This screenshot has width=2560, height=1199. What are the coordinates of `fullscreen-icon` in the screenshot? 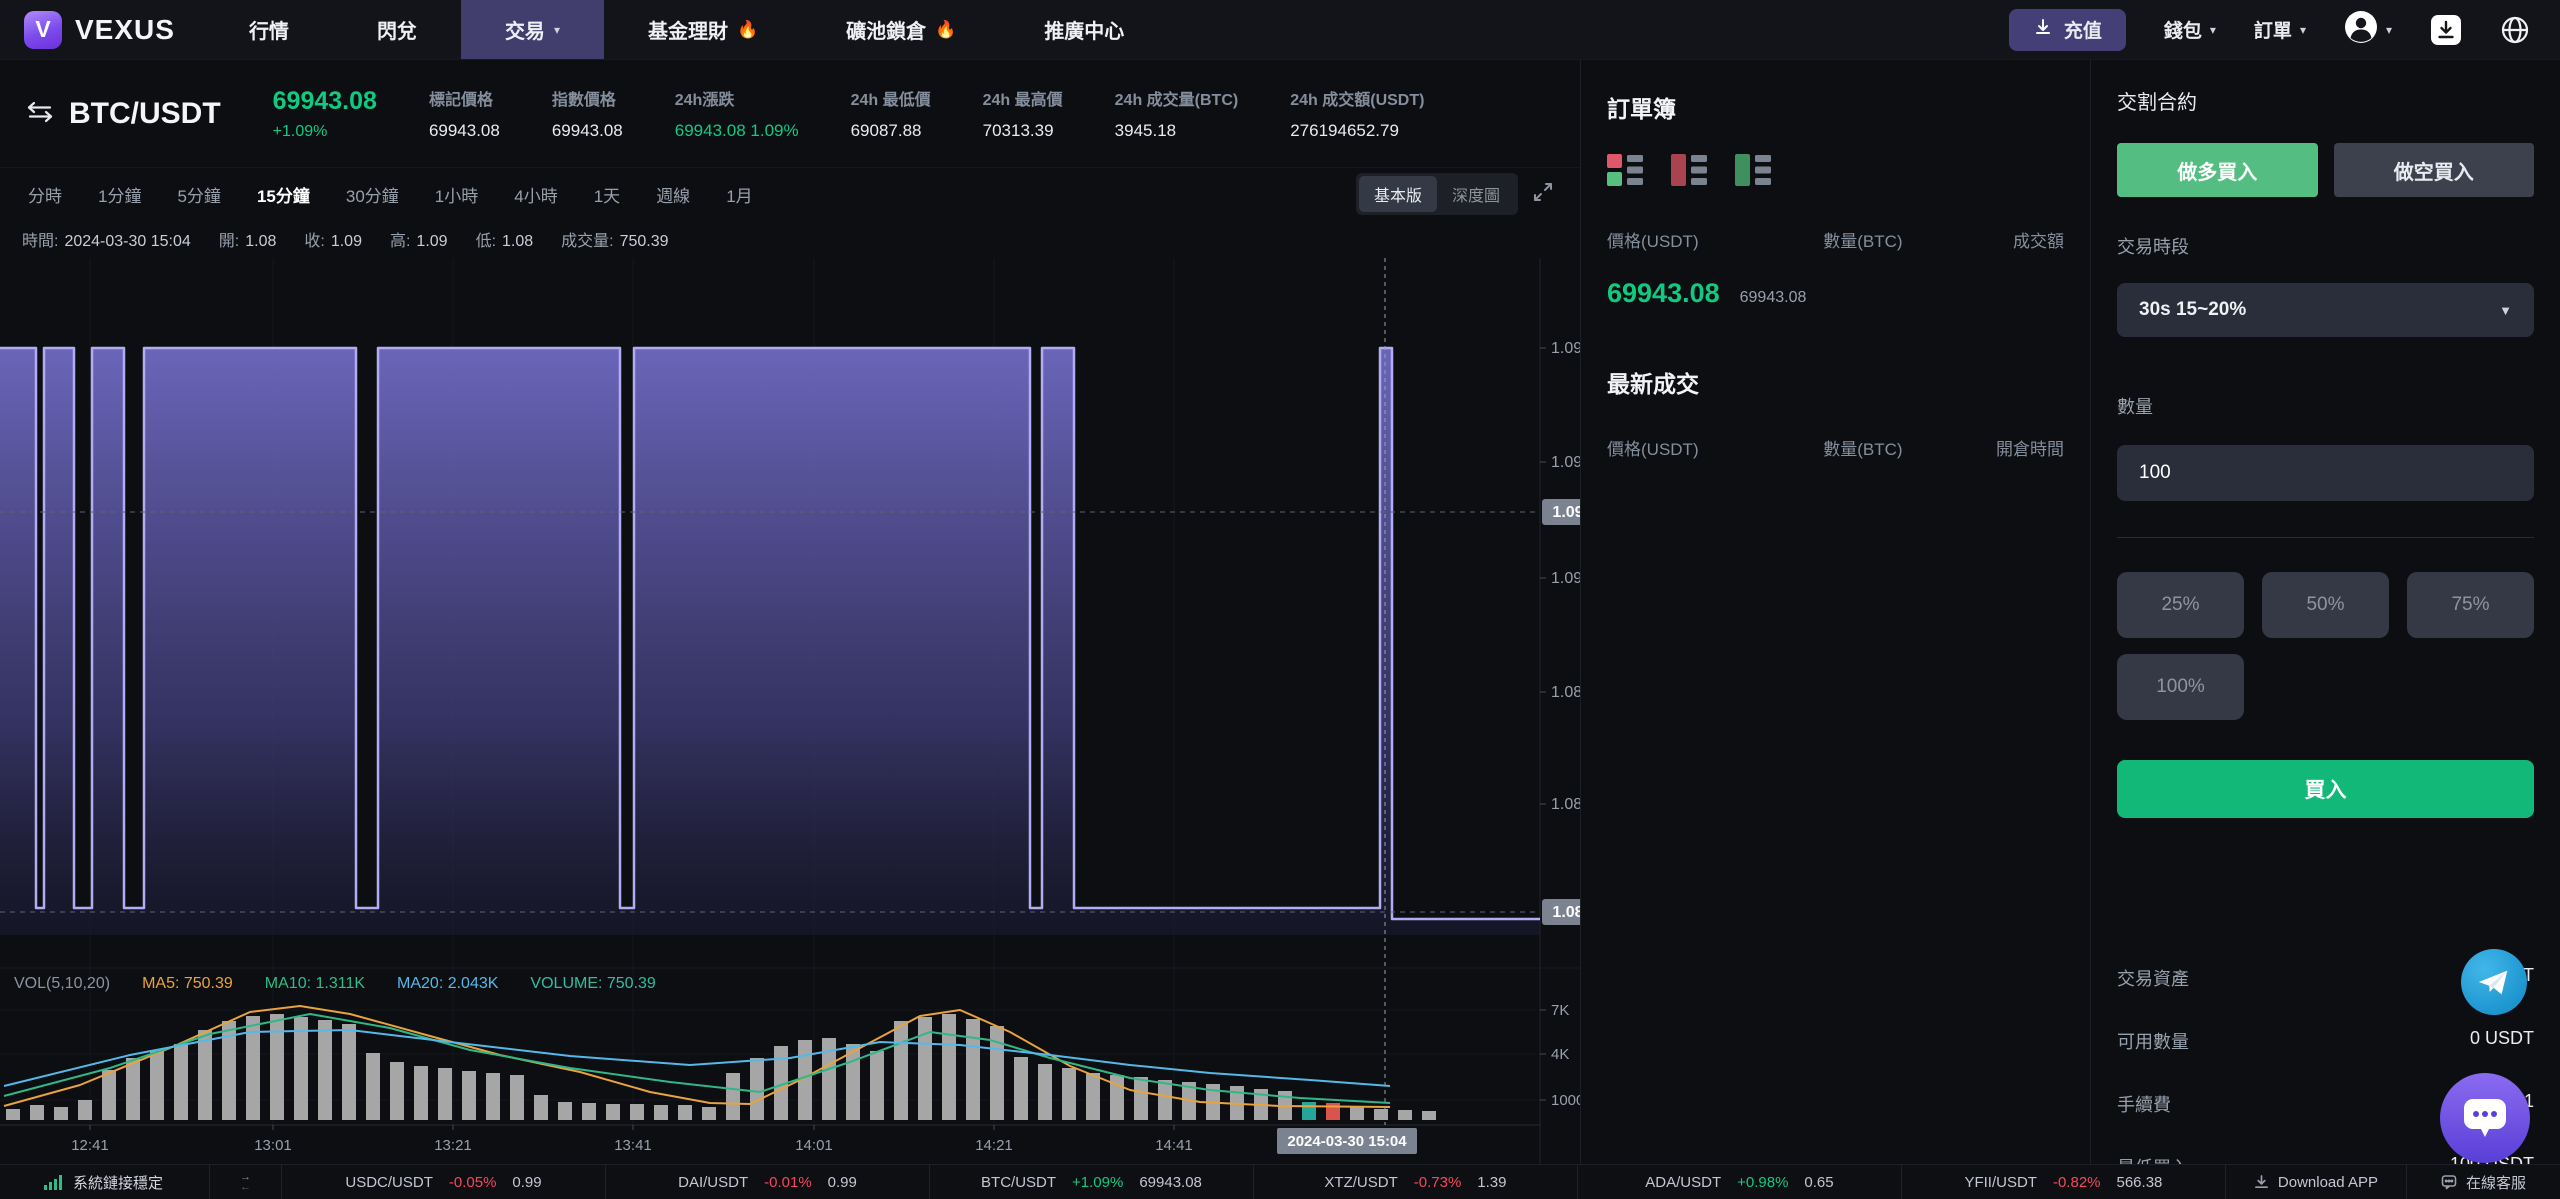 It's located at (1543, 194).